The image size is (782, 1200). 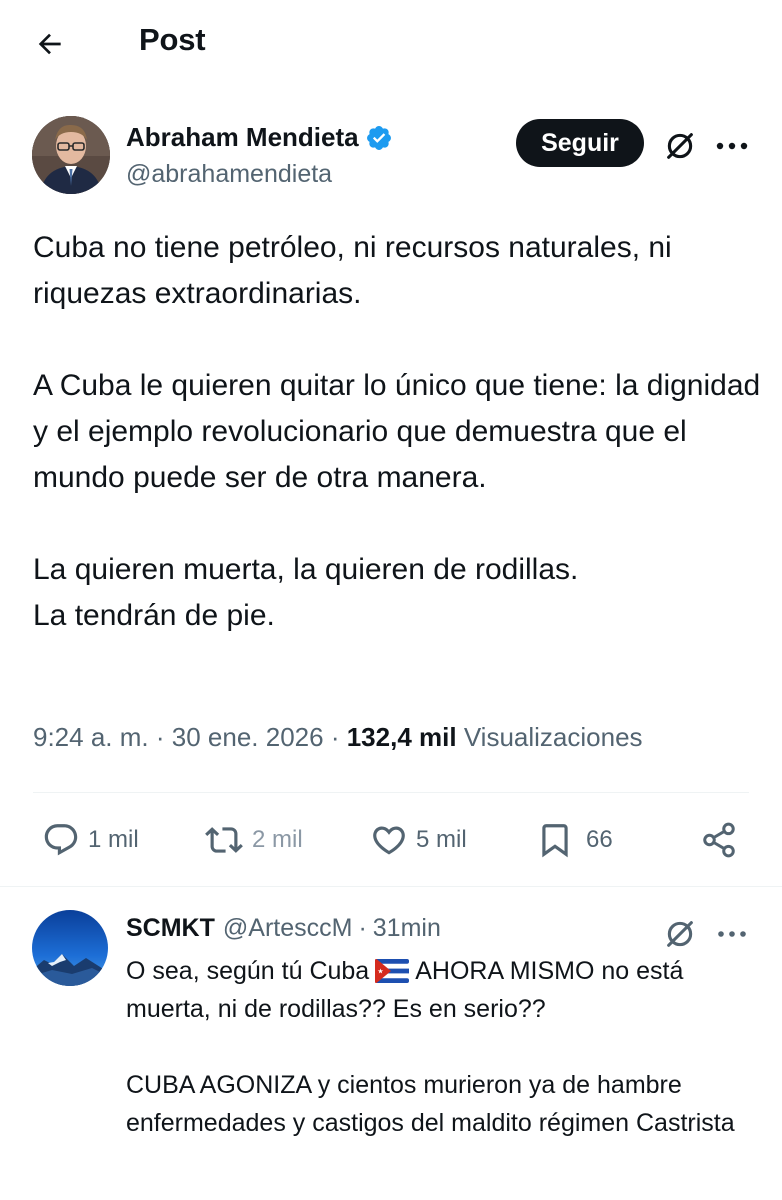 I want to click on reply-avatar, so click(x=70, y=948).